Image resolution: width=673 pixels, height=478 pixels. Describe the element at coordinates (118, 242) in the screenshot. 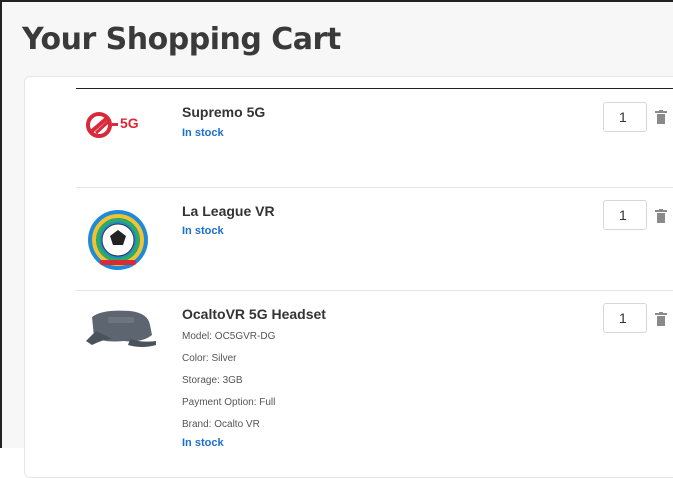

I see `la-league-vr-logo` at that location.